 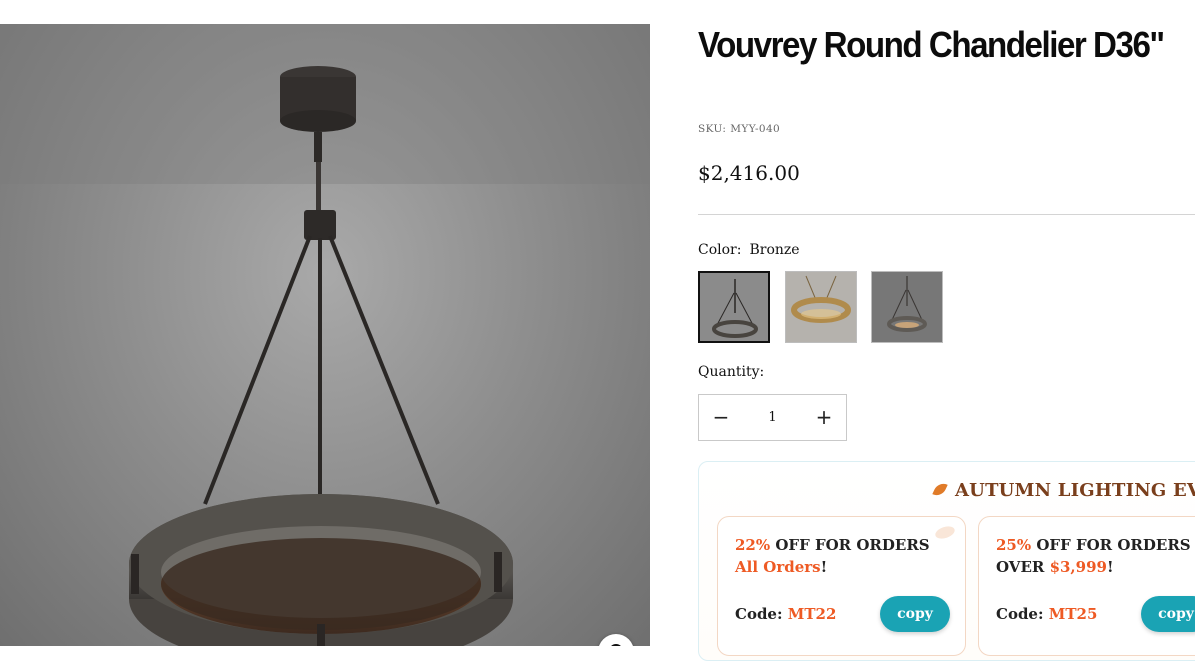 What do you see at coordinates (752, 545) in the screenshot?
I see `coupon-discount: 22%` at bounding box center [752, 545].